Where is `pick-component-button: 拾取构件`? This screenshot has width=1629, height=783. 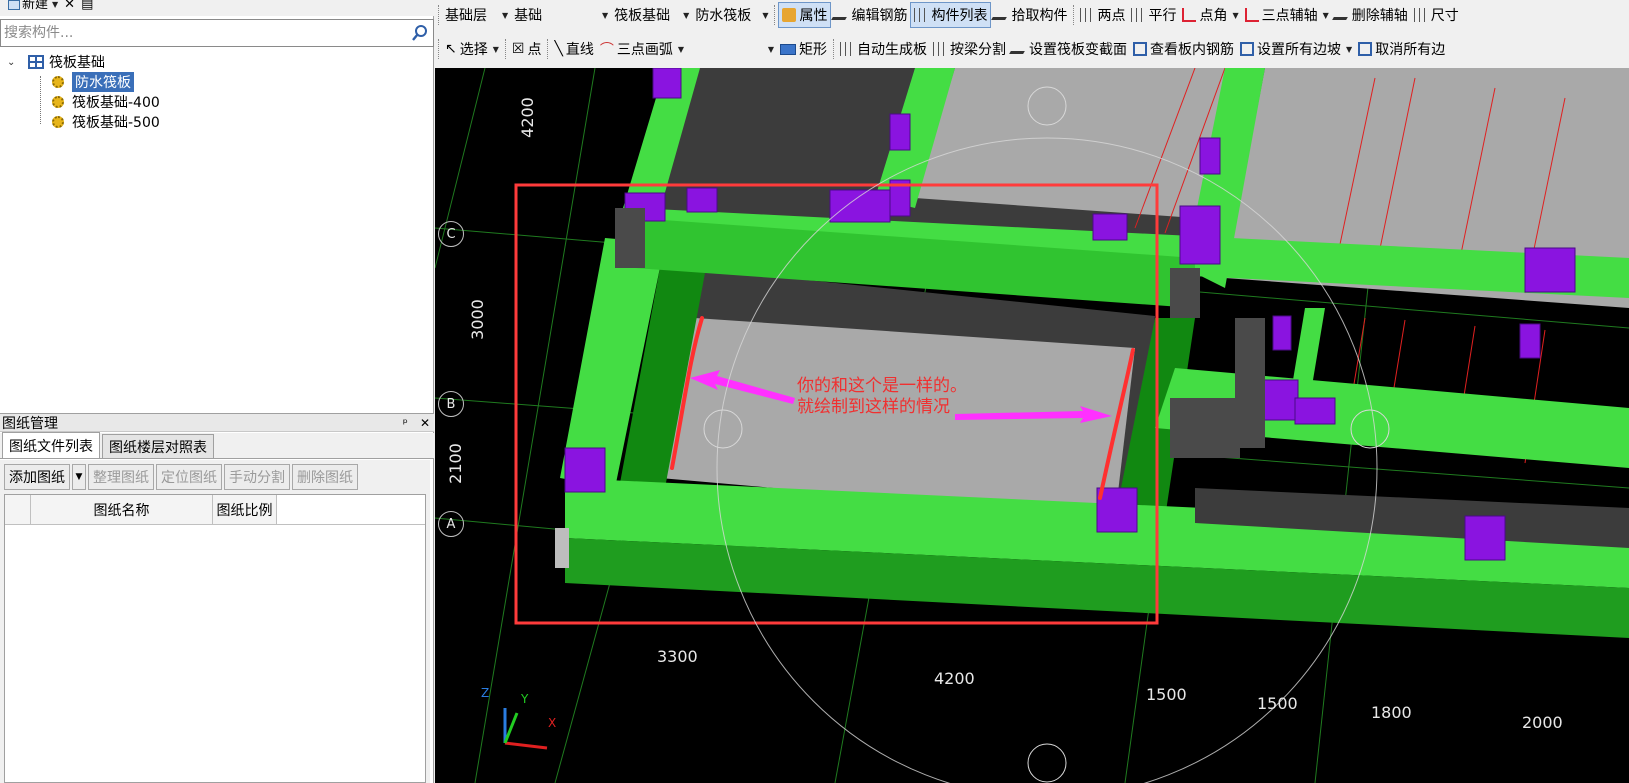 pick-component-button: 拾取构件 is located at coordinates (1030, 15).